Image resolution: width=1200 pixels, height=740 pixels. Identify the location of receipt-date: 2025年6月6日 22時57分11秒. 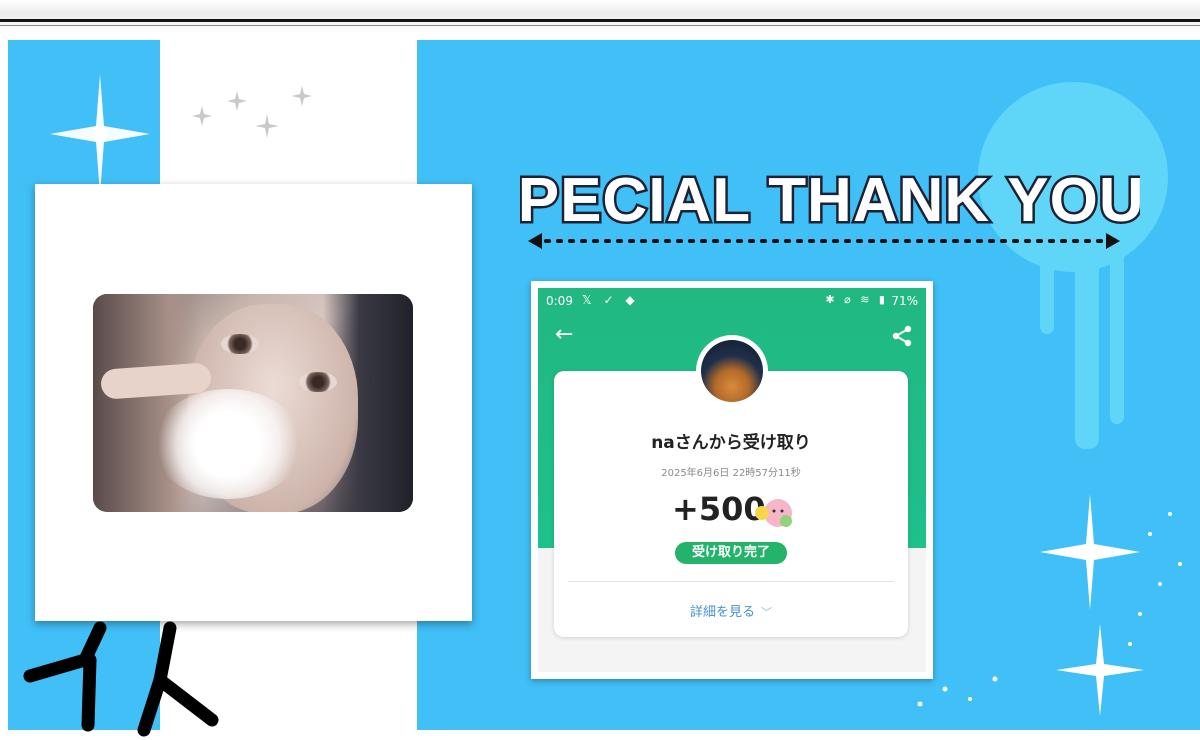
(731, 473).